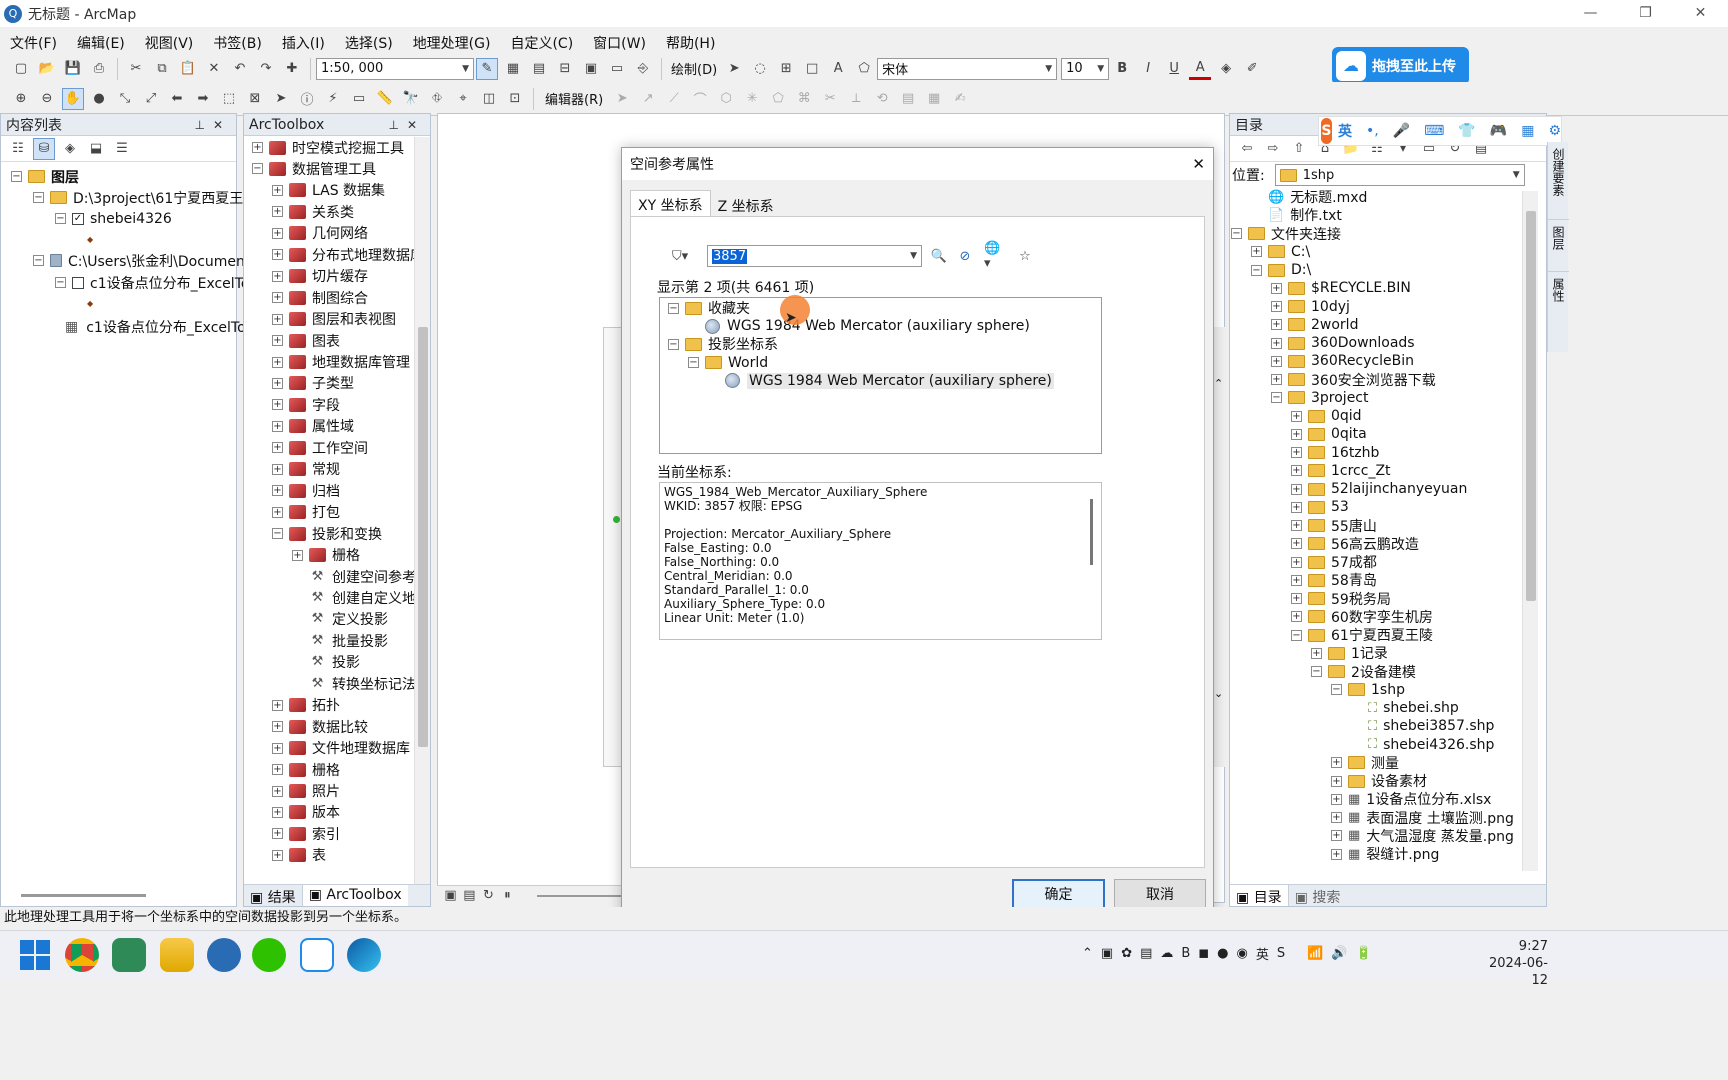 The height and width of the screenshot is (1080, 1728). I want to click on full-extent-icon: ●, so click(99, 99).